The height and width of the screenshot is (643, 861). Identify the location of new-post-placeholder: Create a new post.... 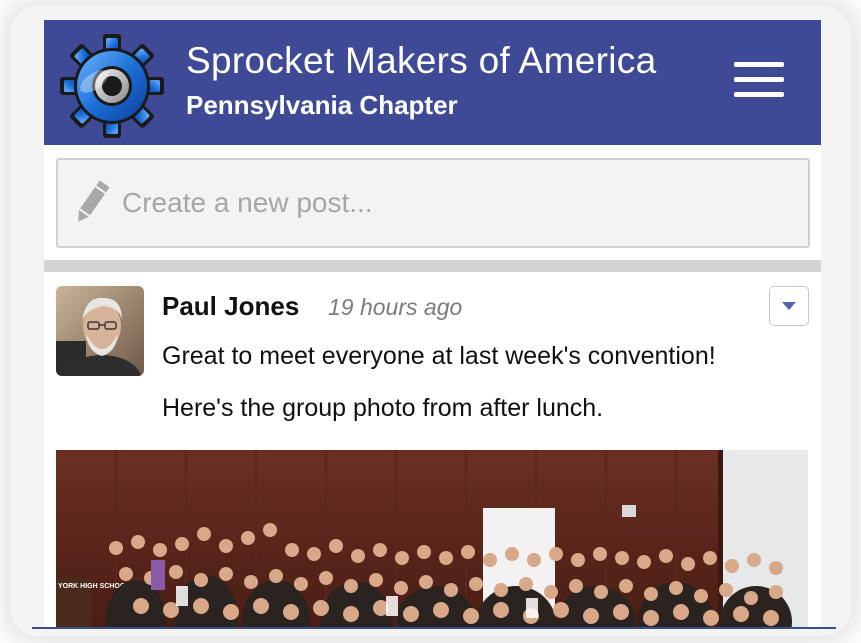
(247, 202).